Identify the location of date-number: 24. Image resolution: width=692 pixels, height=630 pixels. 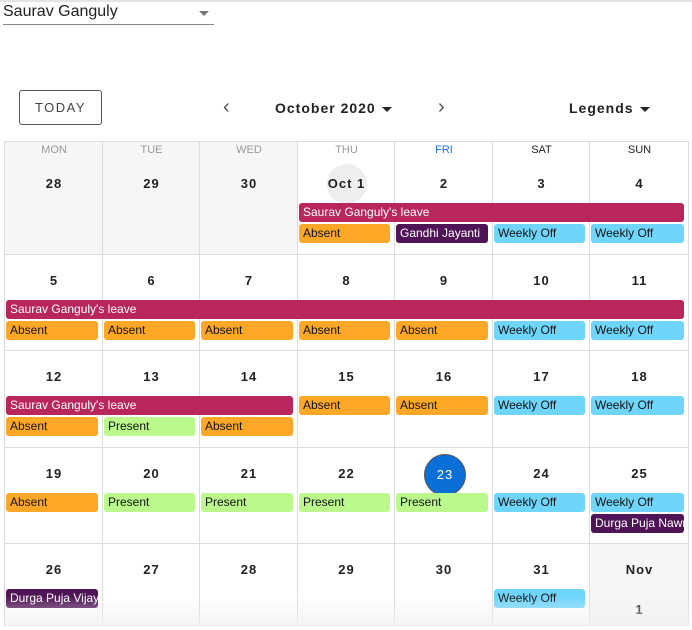
(542, 474).